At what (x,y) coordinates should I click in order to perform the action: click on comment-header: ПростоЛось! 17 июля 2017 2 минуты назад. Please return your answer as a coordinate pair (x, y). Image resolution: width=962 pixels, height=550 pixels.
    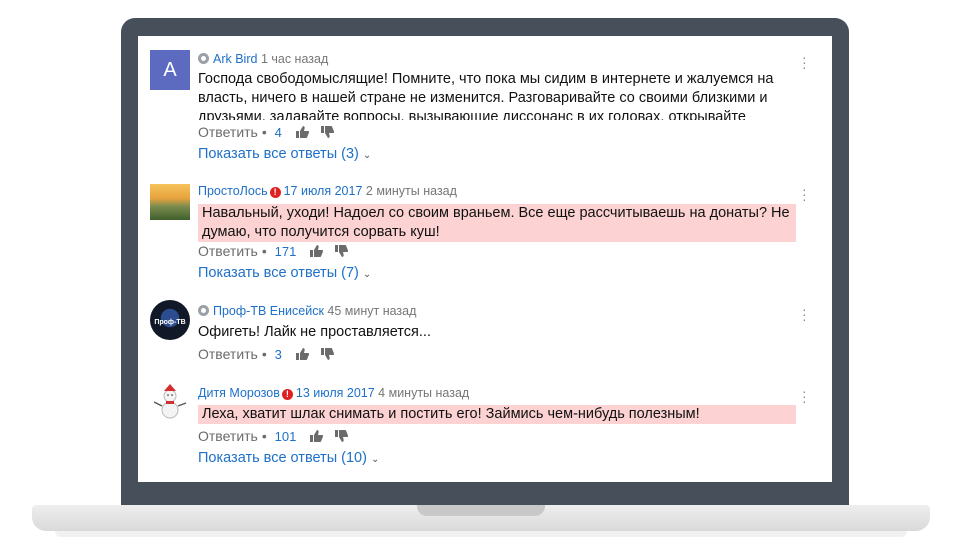
    Looking at the image, I should click on (327, 191).